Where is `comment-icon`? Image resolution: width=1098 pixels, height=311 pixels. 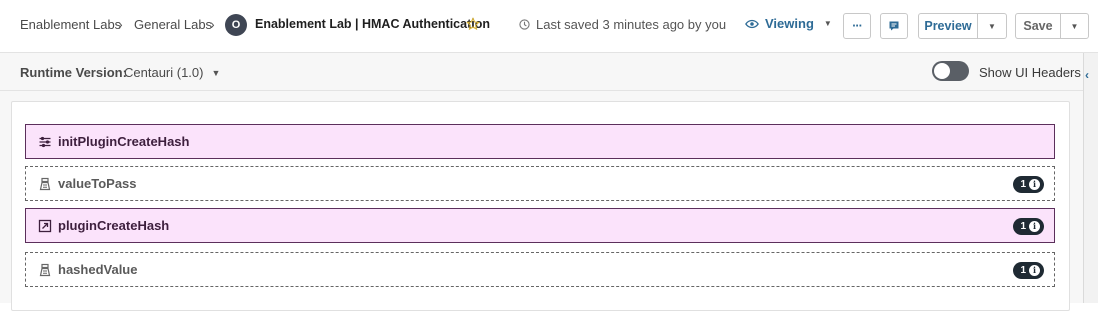 comment-icon is located at coordinates (894, 26).